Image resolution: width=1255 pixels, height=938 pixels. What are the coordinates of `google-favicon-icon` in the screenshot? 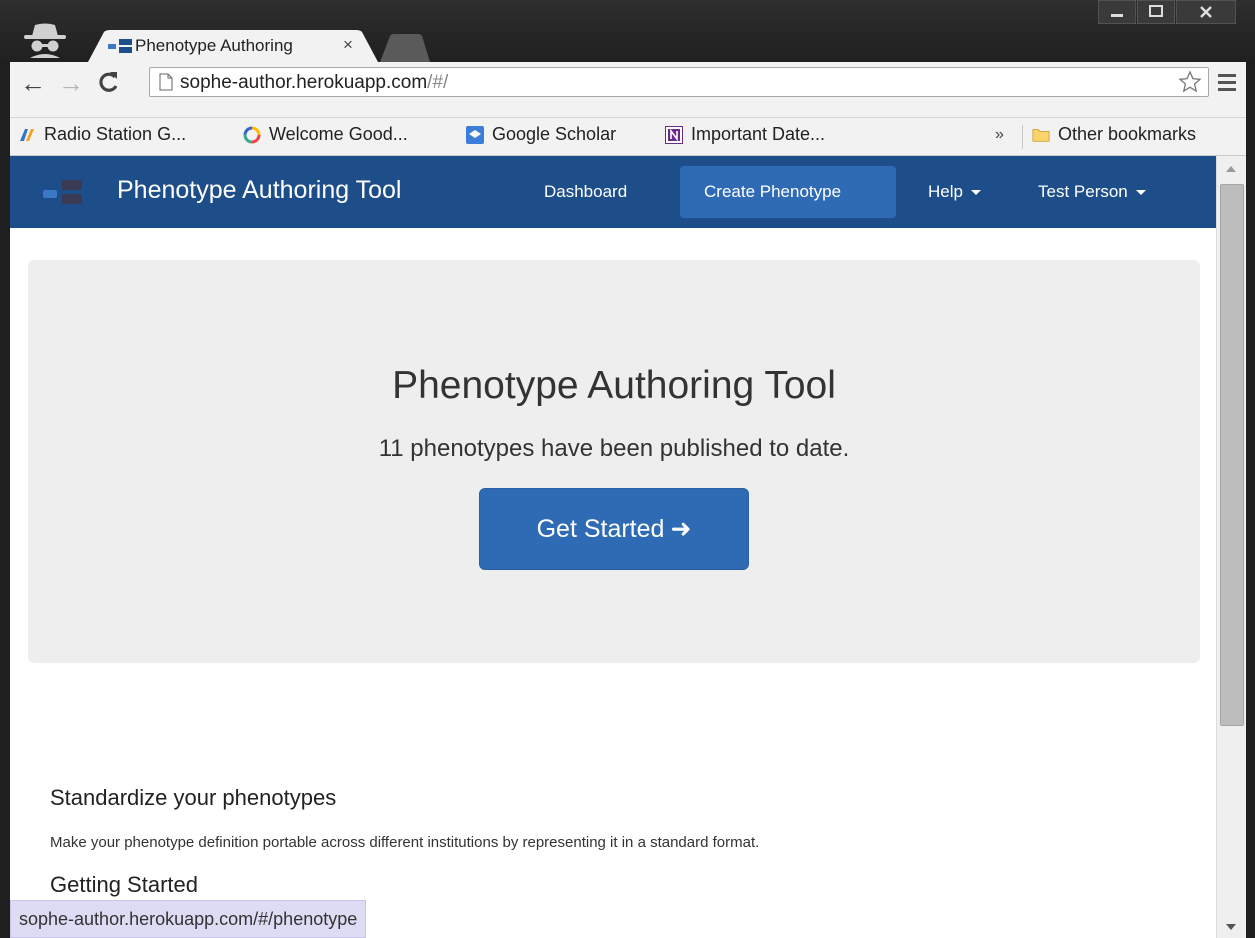 It's located at (252, 134).